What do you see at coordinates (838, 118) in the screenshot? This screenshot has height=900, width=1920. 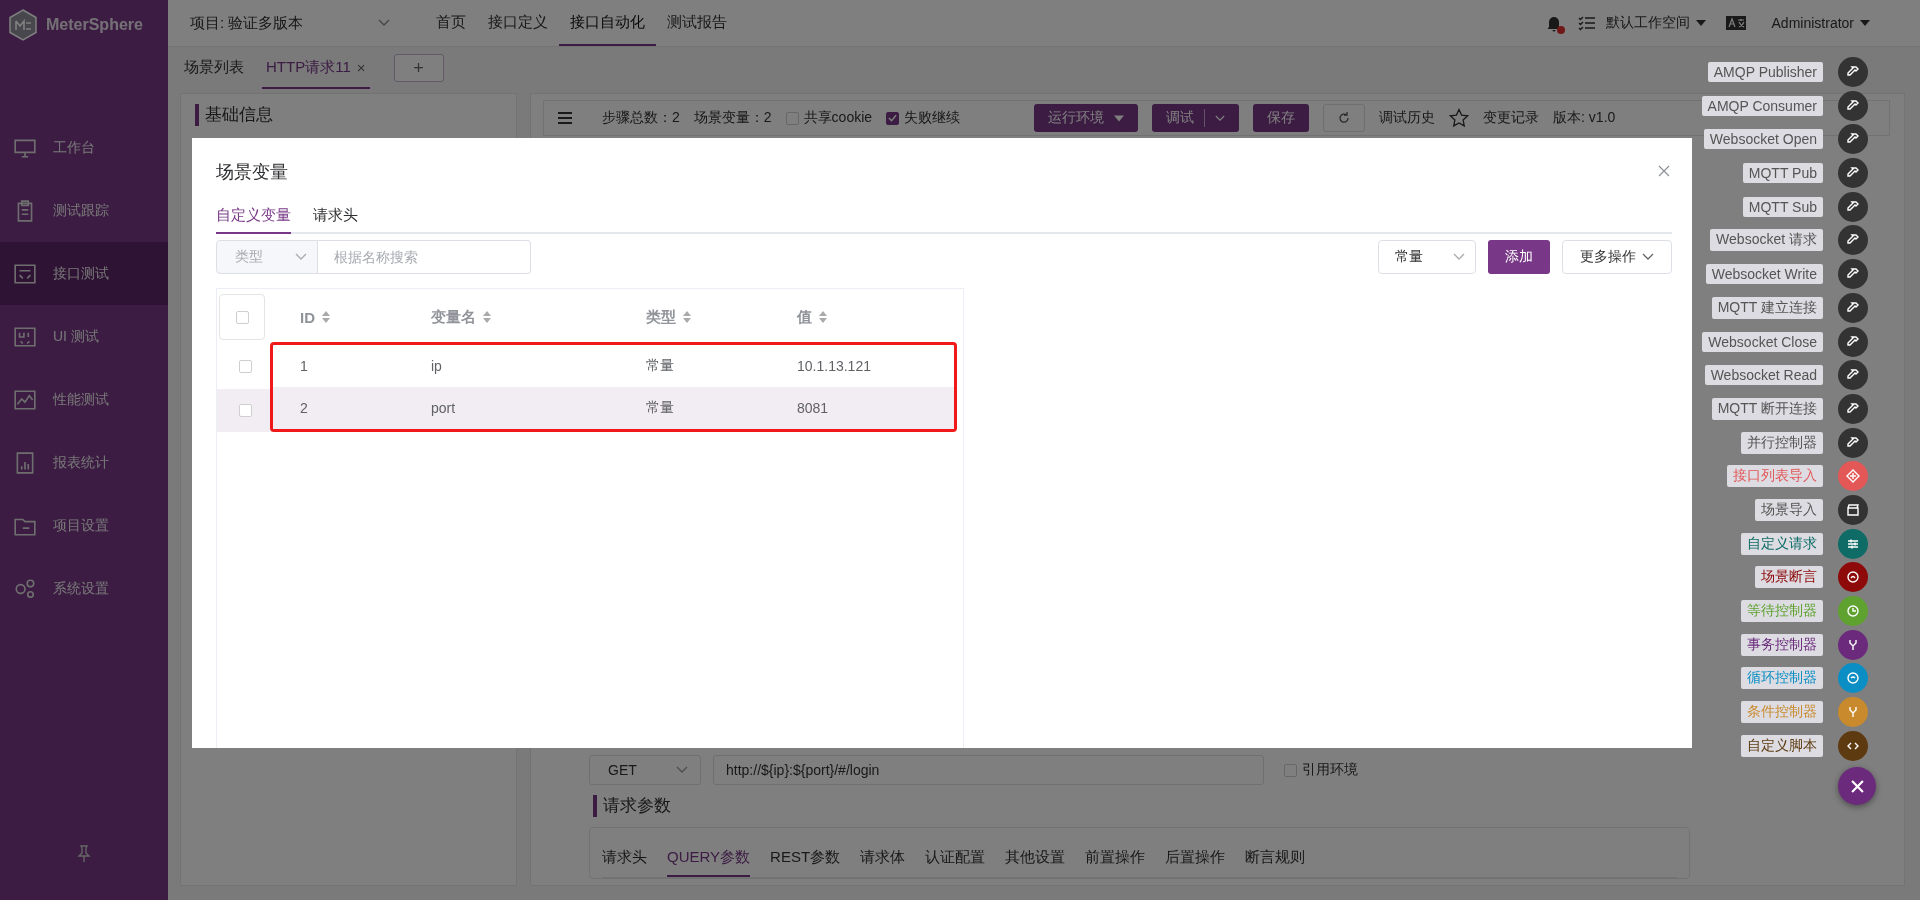 I see `option-label: 共享cookie` at bounding box center [838, 118].